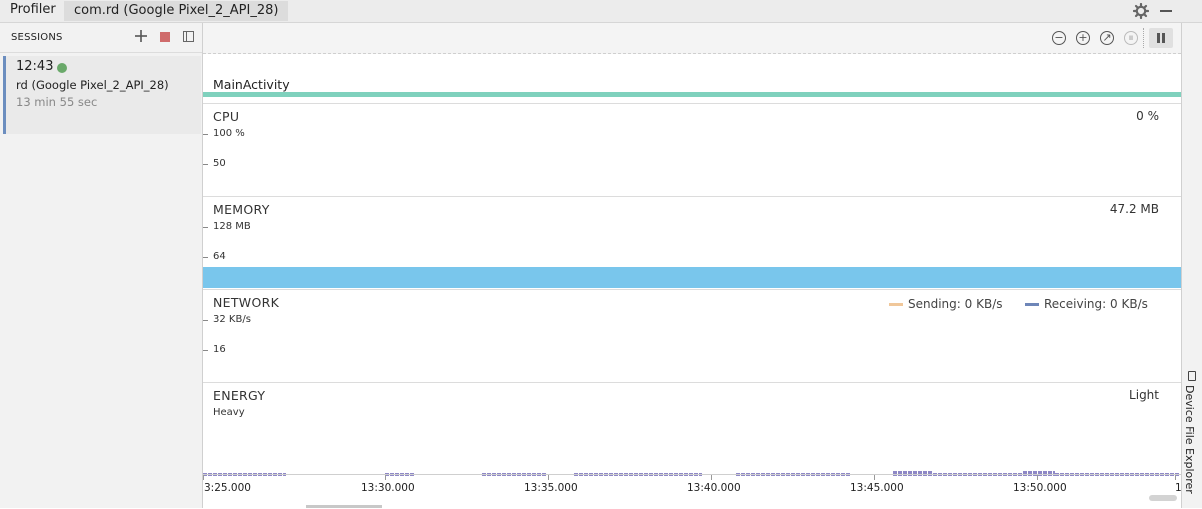 Image resolution: width=1202 pixels, height=509 pixels. I want to click on sessions-title: SESSIONS, so click(37, 37).